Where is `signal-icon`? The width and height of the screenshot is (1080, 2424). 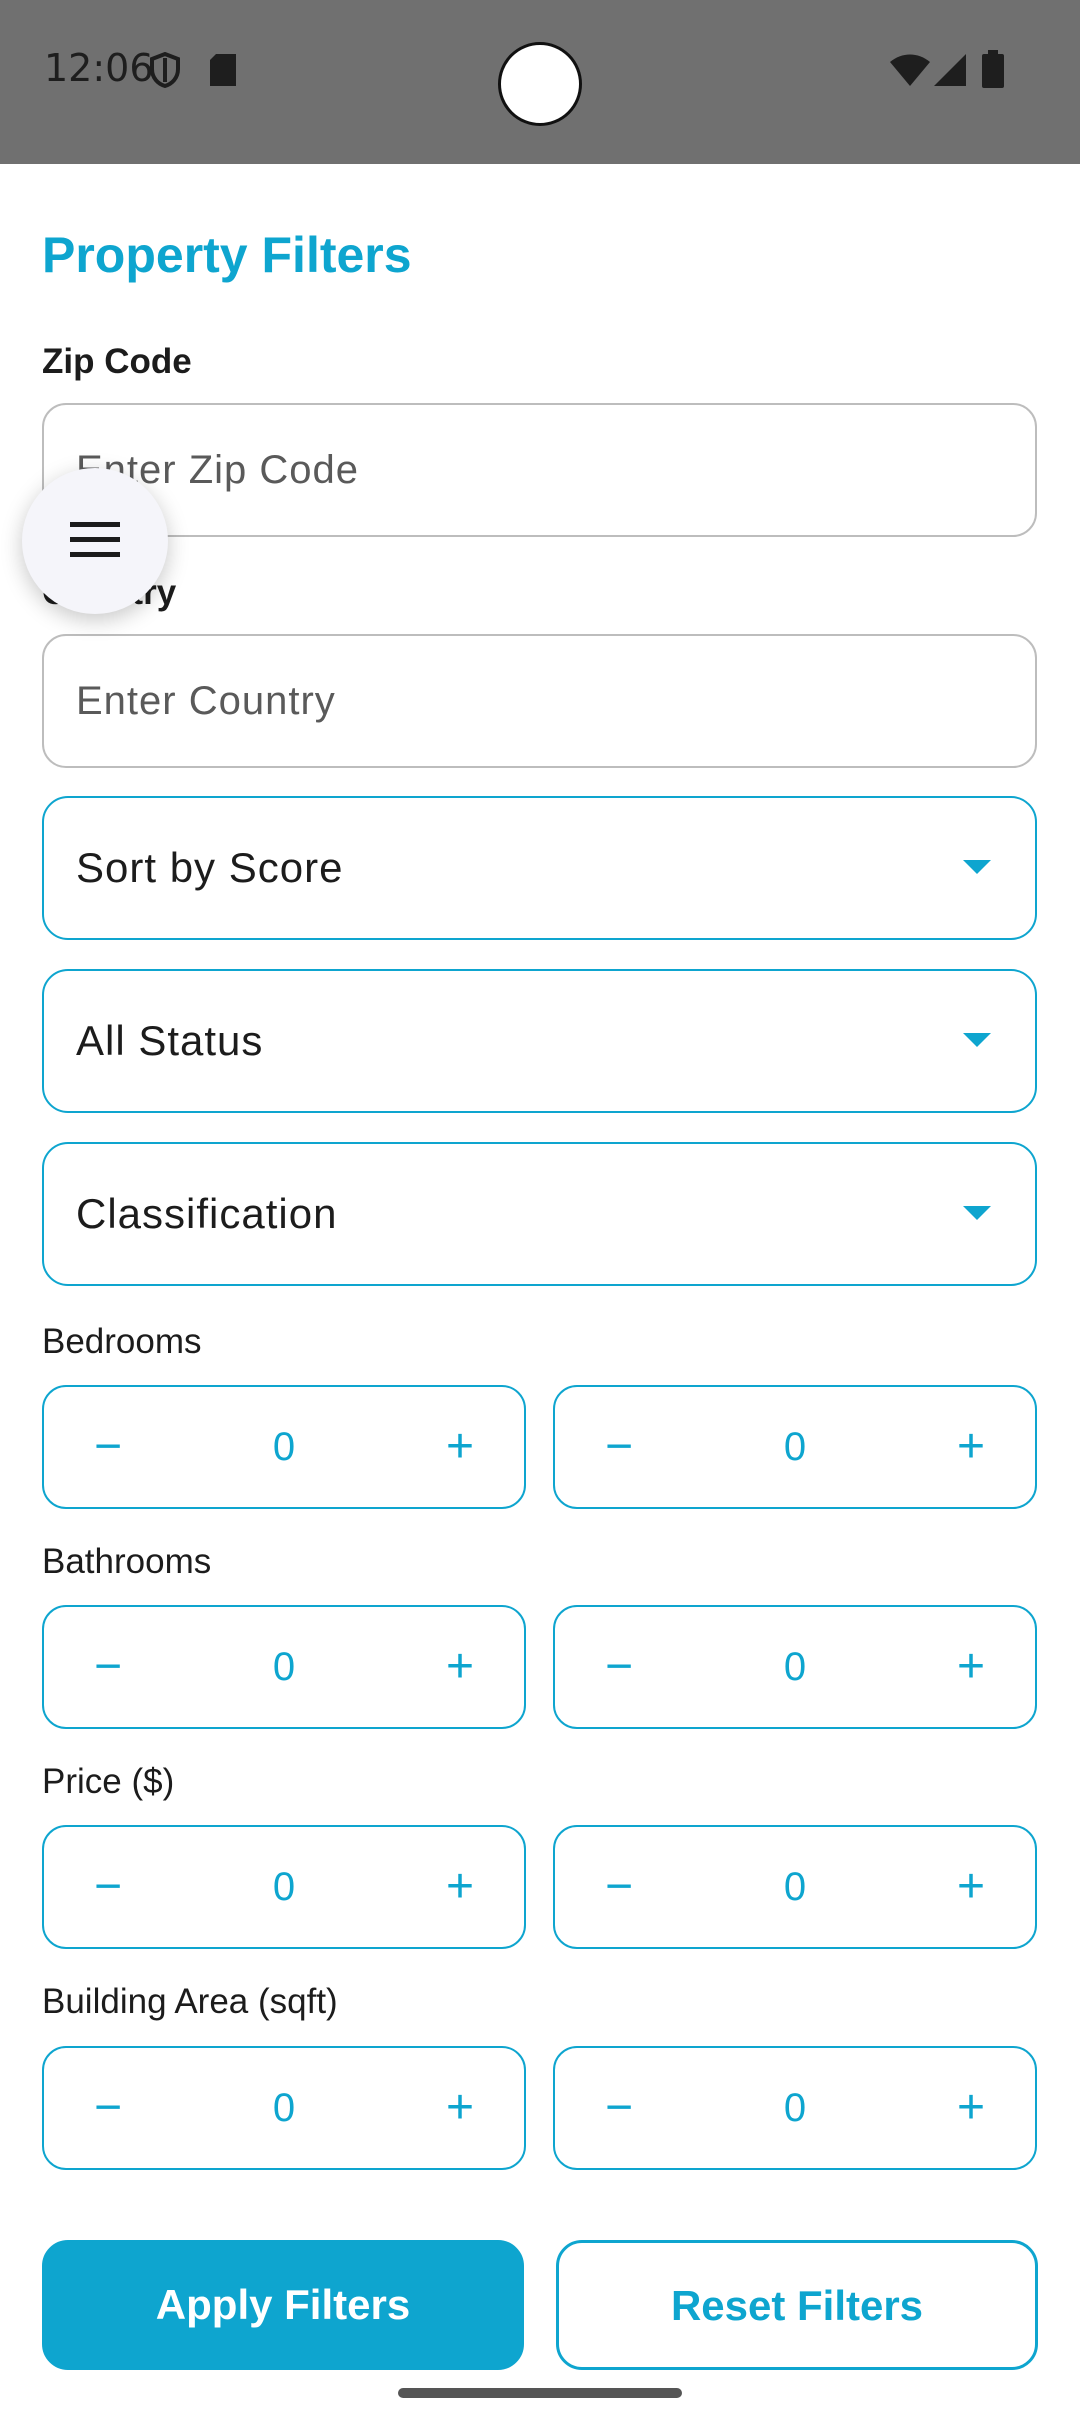
signal-icon is located at coordinates (950, 70).